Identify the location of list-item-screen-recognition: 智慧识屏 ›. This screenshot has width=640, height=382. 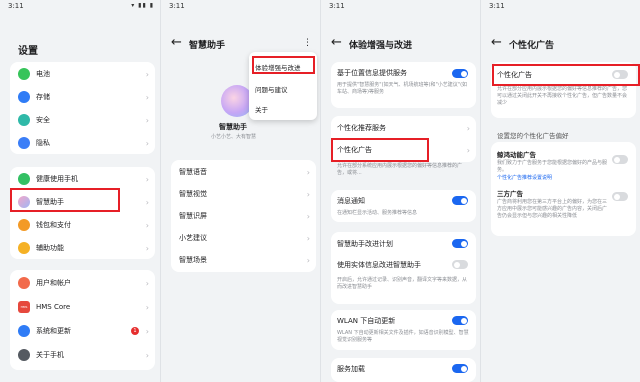
(243, 216).